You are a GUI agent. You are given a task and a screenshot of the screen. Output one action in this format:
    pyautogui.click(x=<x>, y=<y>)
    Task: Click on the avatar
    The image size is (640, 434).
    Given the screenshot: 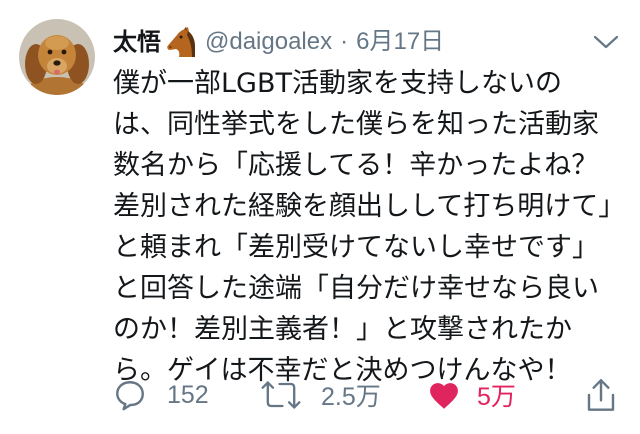 What is the action you would take?
    pyautogui.click(x=57, y=57)
    